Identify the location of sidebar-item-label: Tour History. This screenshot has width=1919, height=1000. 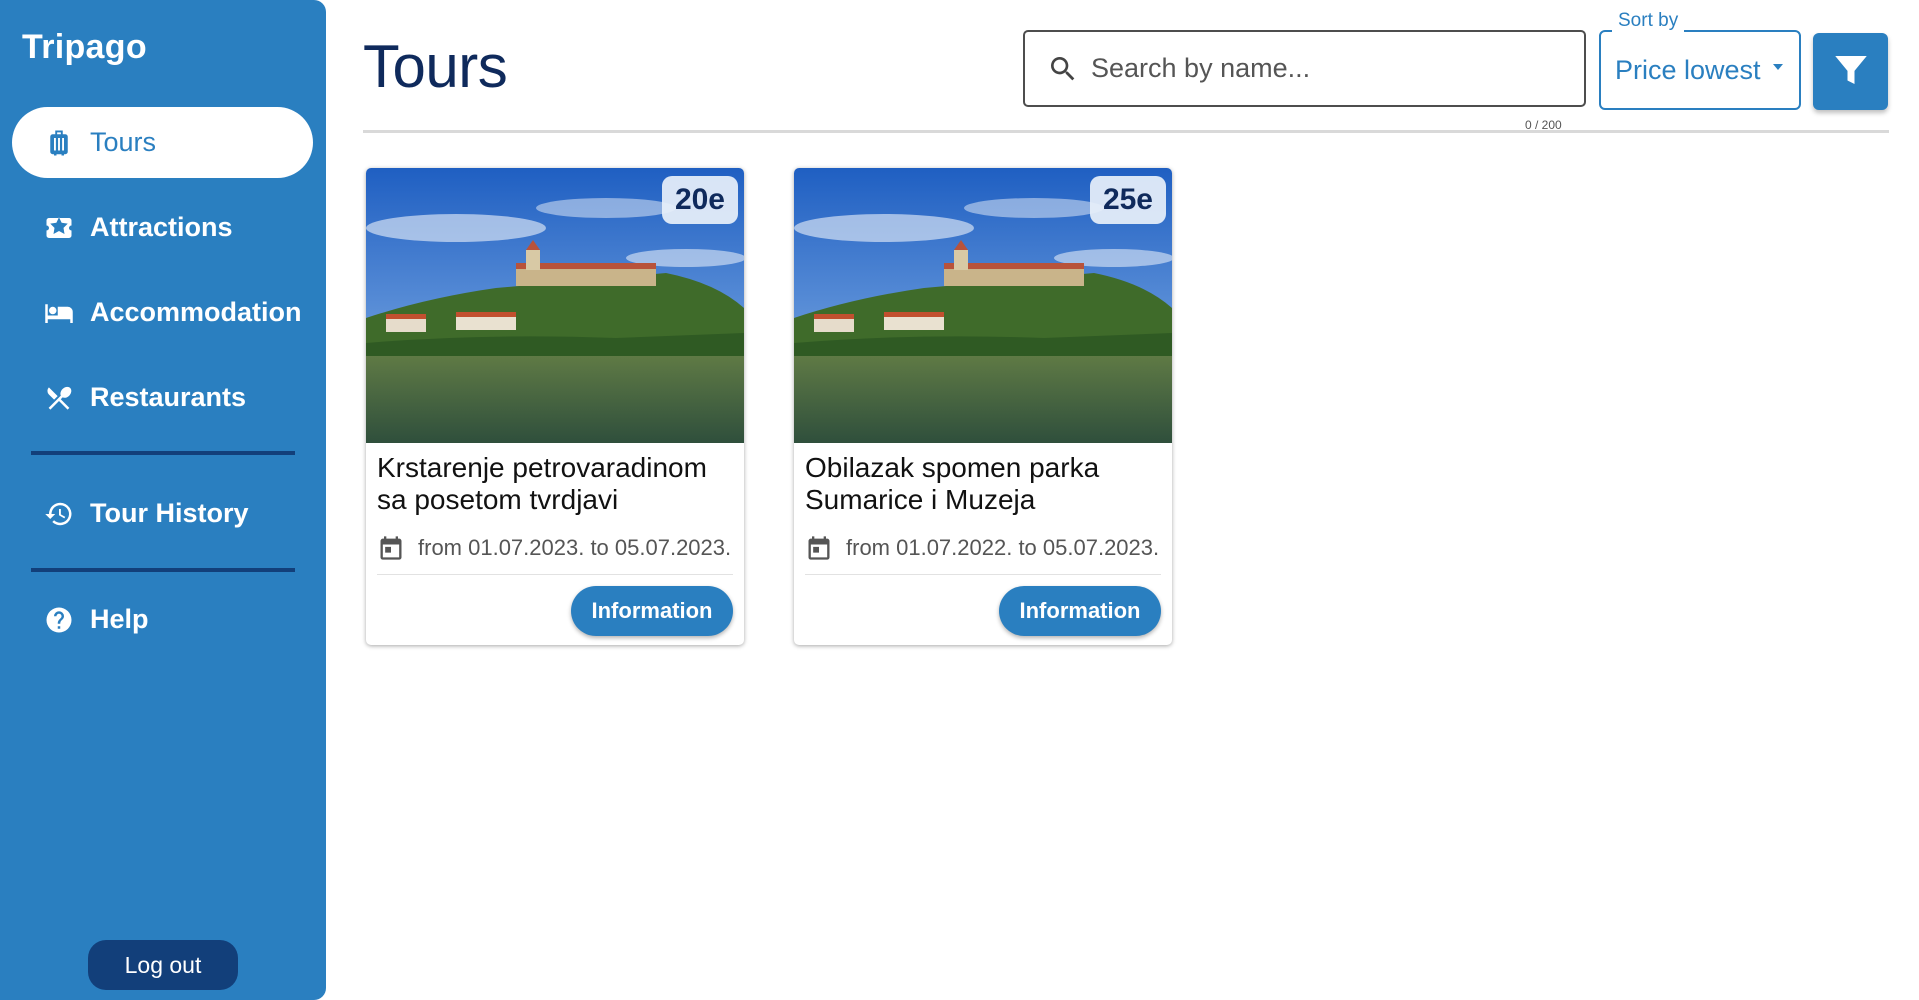
(169, 513).